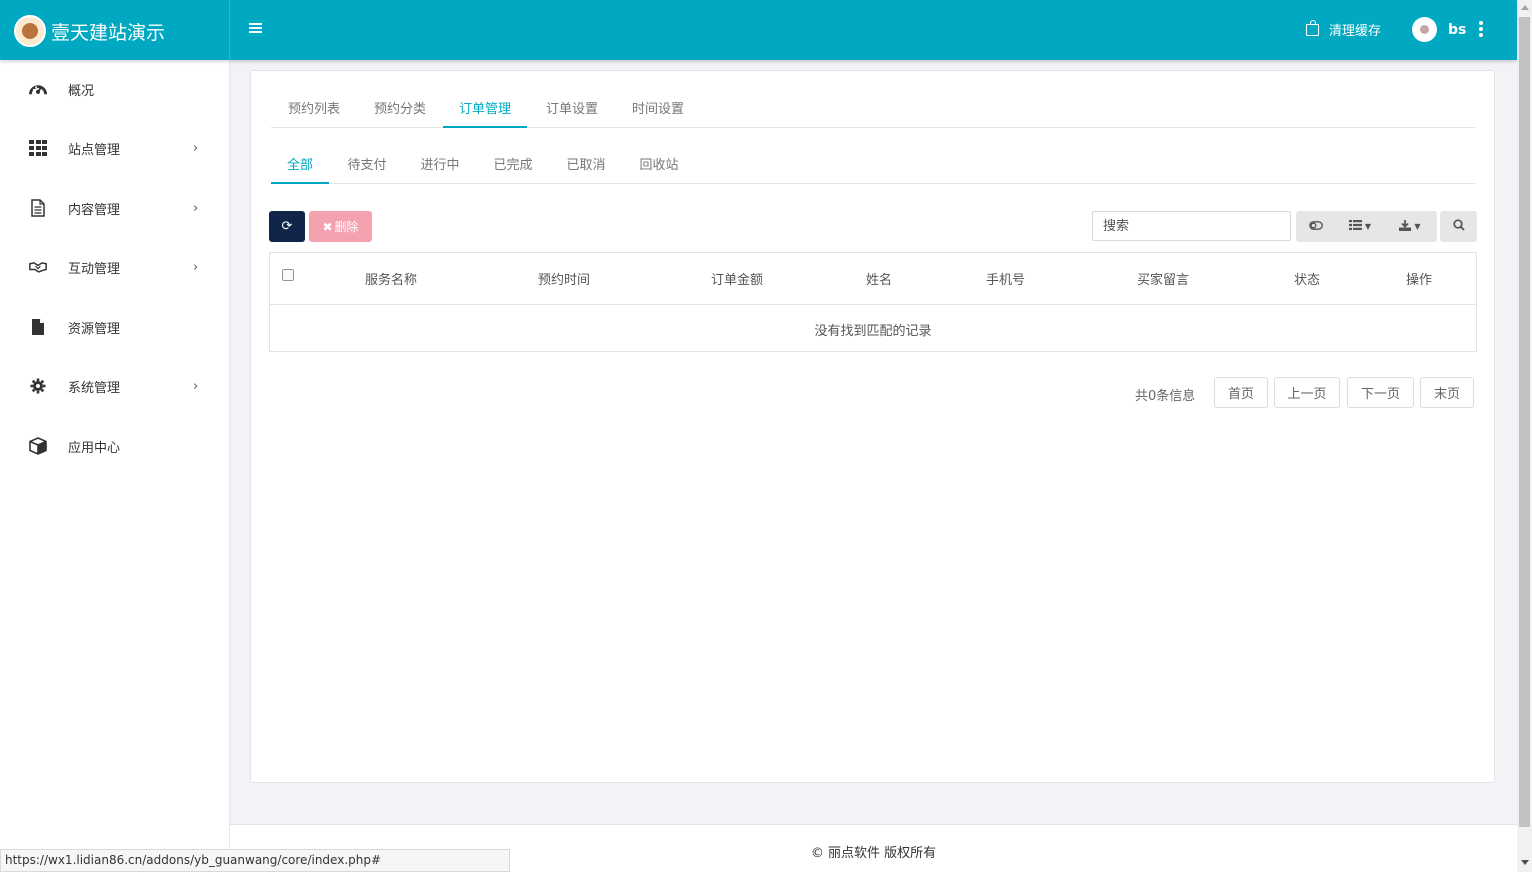  I want to click on search-button, so click(1458, 226).